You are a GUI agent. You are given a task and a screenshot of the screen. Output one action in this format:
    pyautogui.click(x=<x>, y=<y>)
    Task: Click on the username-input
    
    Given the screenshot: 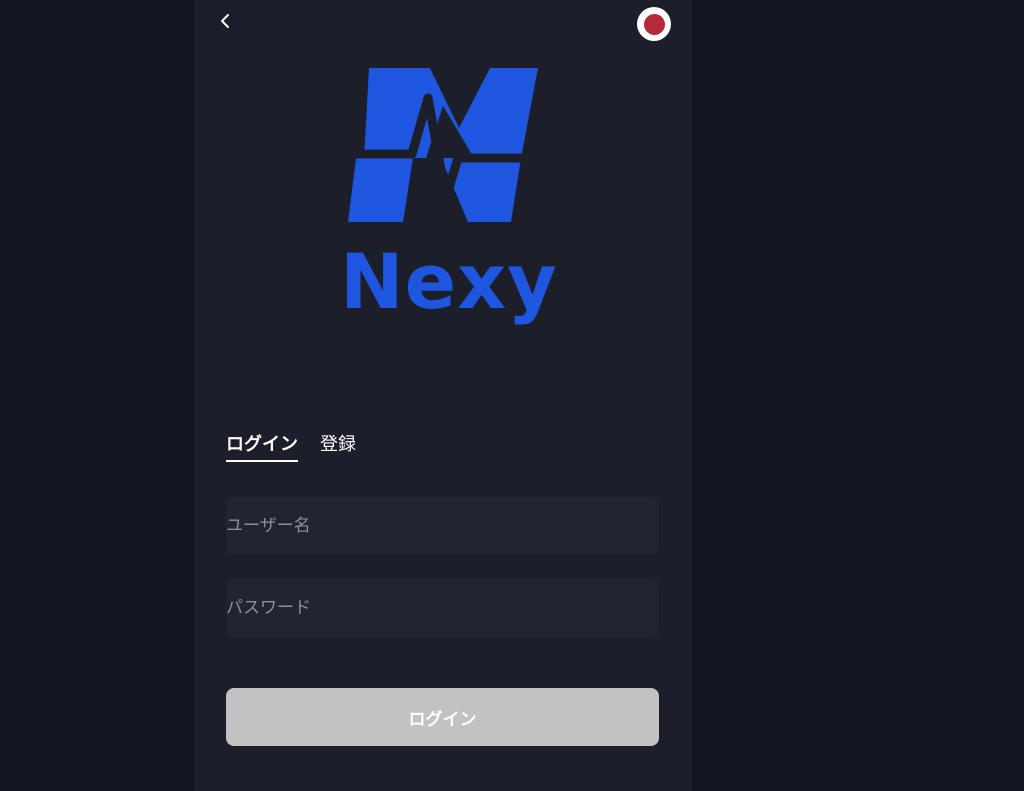 What is the action you would take?
    pyautogui.click(x=442, y=526)
    